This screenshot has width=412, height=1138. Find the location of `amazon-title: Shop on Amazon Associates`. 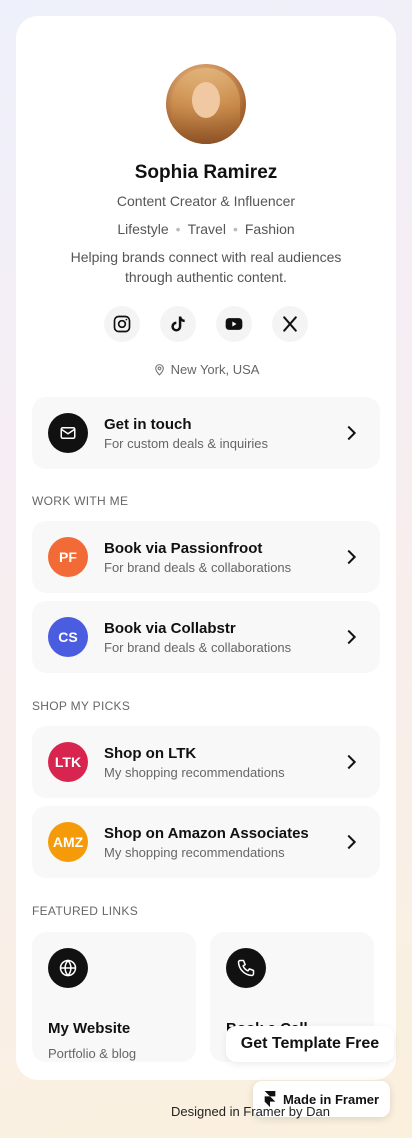

amazon-title: Shop on Amazon Associates is located at coordinates (206, 833).